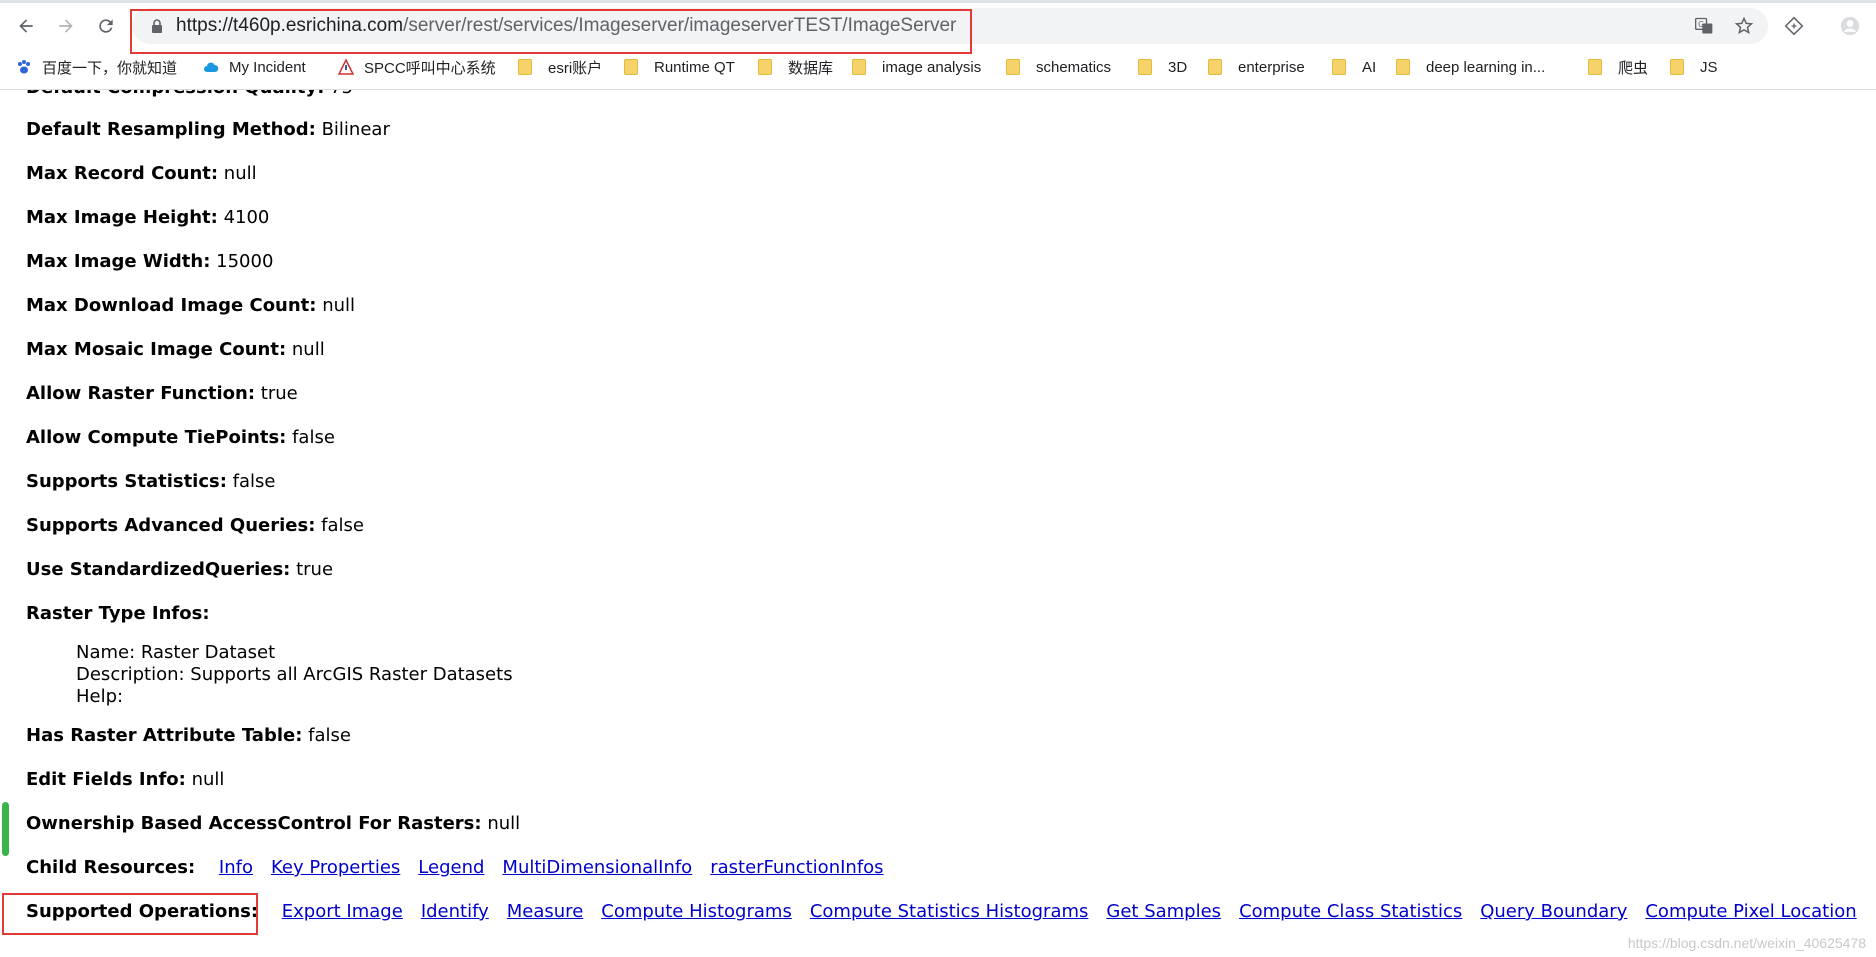  What do you see at coordinates (189, 95) in the screenshot?
I see `property-row: Default Compression Quality: 75` at bounding box center [189, 95].